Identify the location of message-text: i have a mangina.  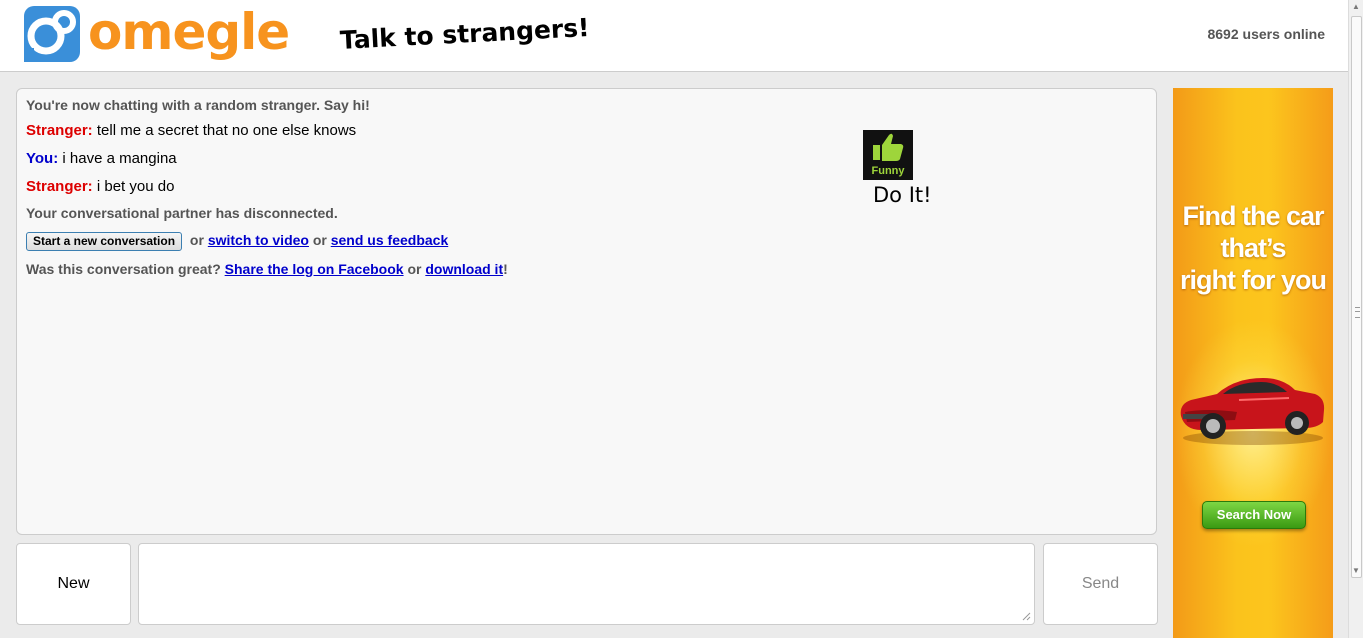
(117, 158).